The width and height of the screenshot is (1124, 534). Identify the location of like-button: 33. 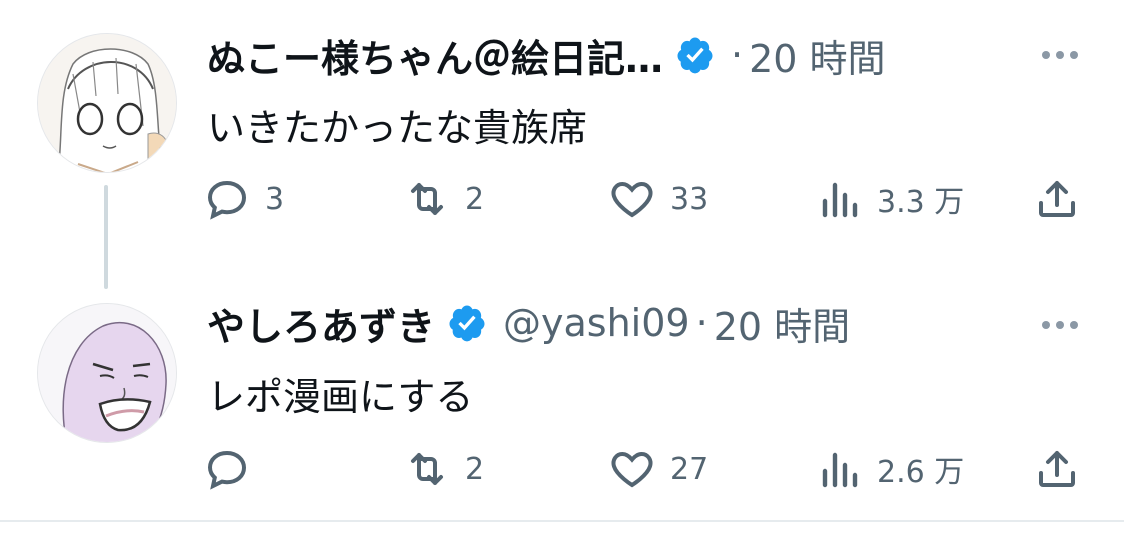
(658, 199).